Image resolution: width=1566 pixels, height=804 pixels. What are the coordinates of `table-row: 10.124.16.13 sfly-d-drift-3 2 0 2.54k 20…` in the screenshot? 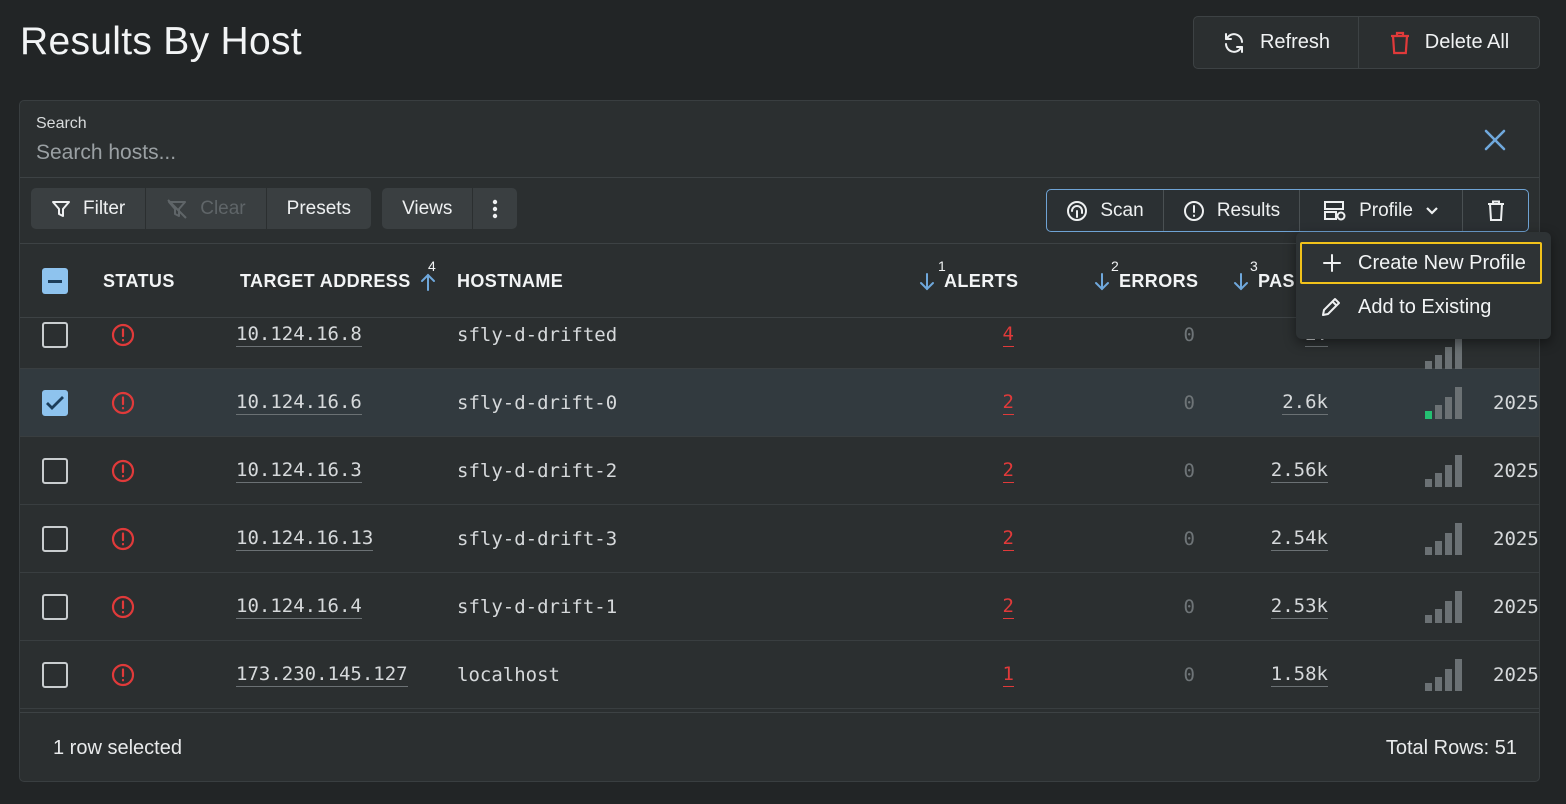 It's located at (779, 539).